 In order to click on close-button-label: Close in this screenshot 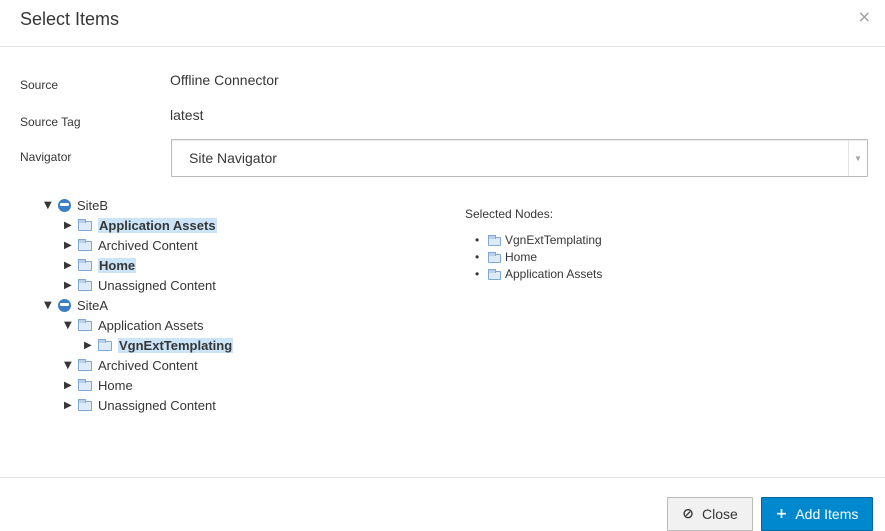, I will do `click(719, 514)`.